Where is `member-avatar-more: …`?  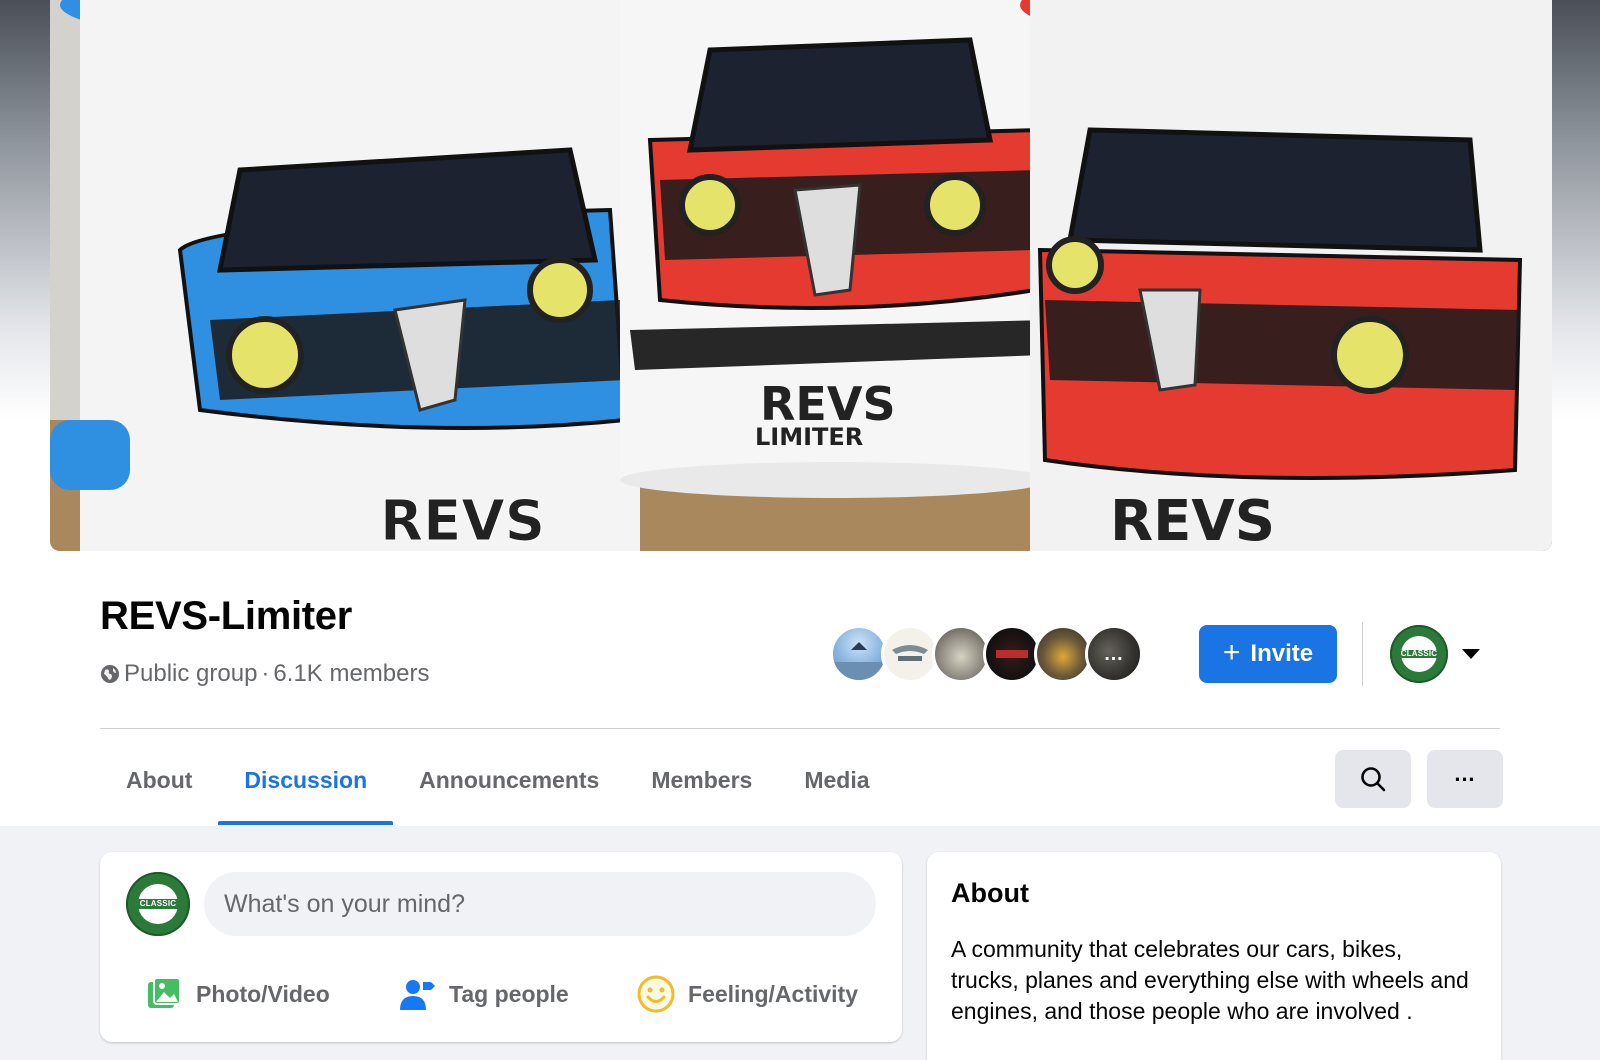 member-avatar-more: … is located at coordinates (1114, 654).